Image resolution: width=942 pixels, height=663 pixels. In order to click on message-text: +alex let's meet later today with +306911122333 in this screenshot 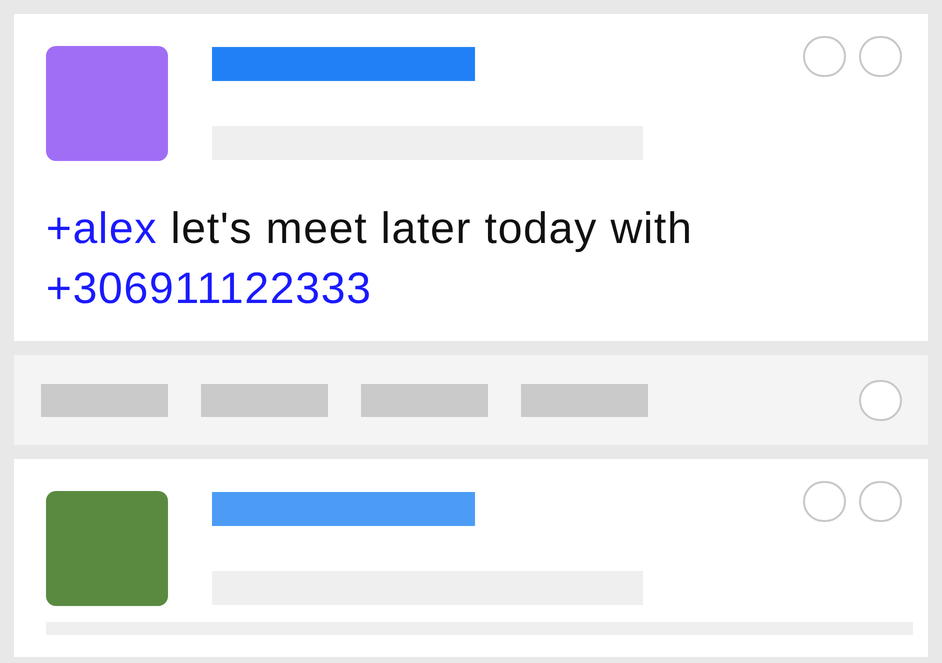, I will do `click(370, 259)`.